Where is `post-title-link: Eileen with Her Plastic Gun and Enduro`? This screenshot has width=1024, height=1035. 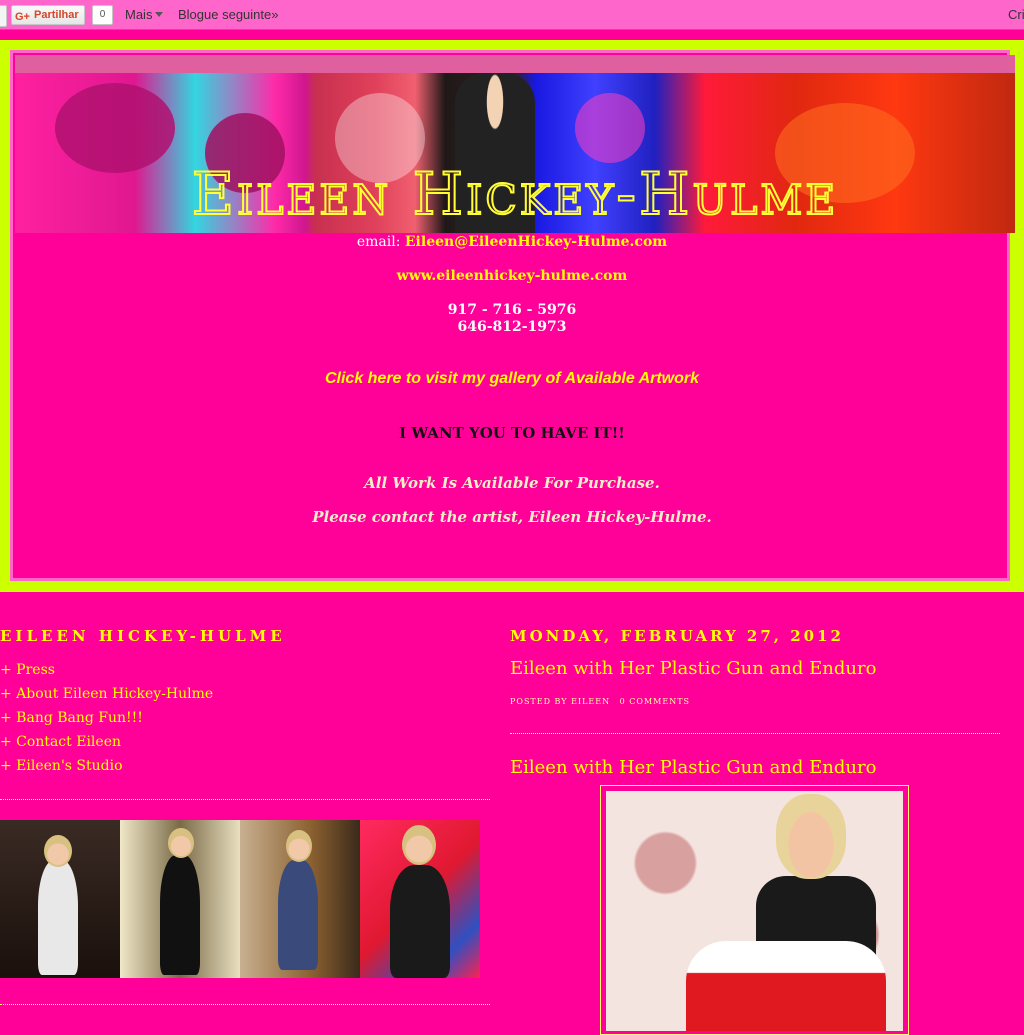
post-title-link: Eileen with Her Plastic Gun and Enduro is located at coordinates (693, 668).